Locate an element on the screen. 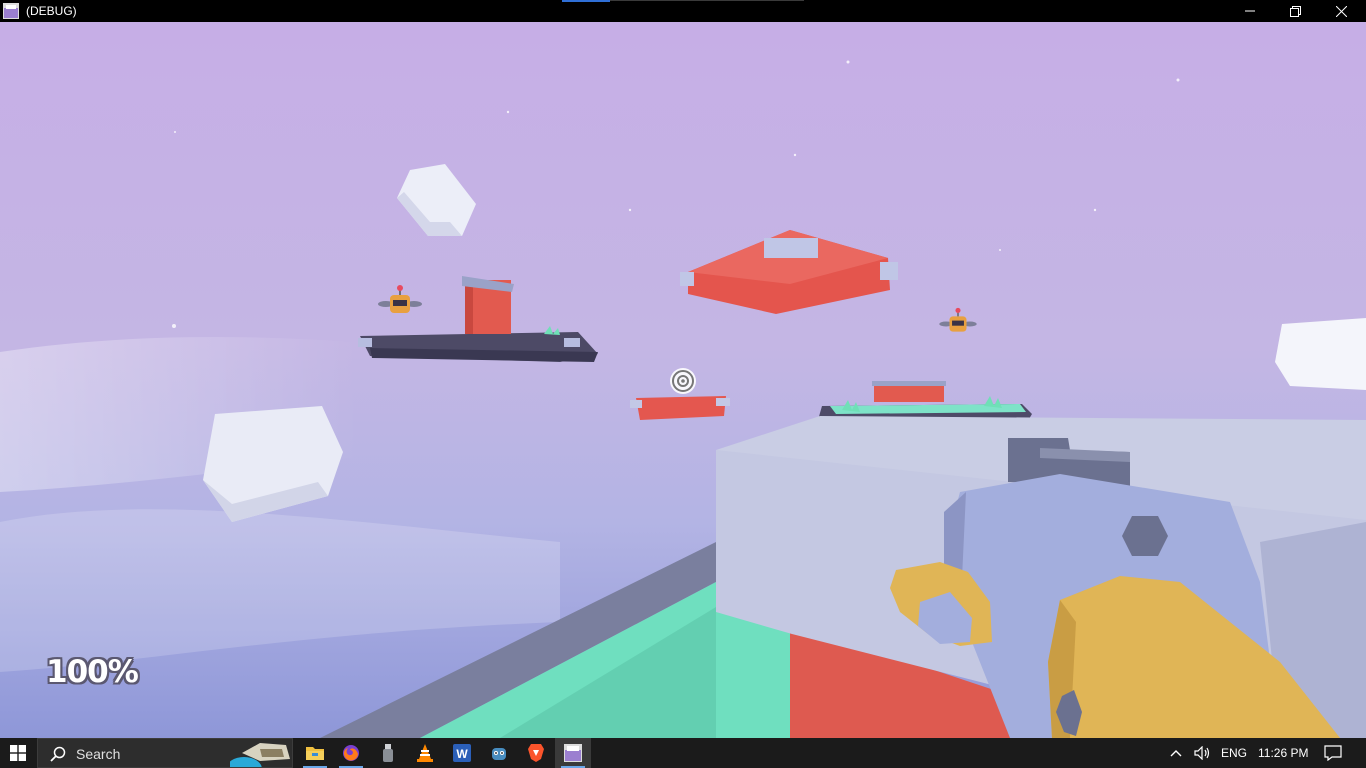  taskbar-search: Search is located at coordinates (165, 753).